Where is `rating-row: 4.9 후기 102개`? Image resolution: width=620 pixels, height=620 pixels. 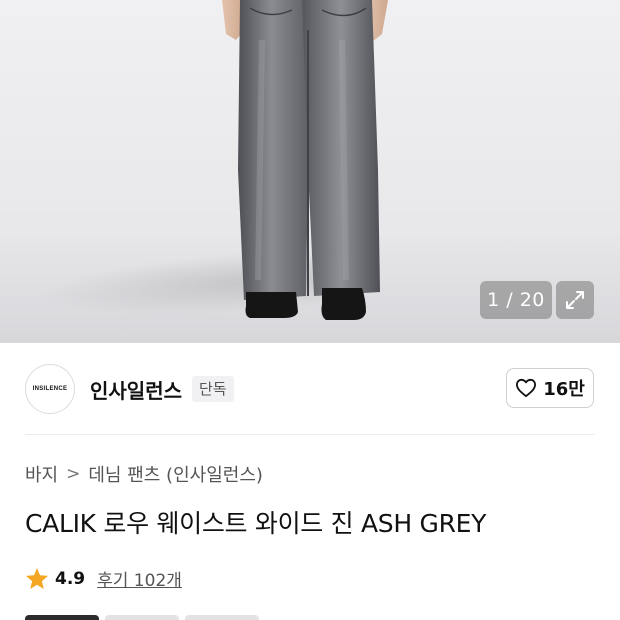 rating-row: 4.9 후기 102개 is located at coordinates (103, 578).